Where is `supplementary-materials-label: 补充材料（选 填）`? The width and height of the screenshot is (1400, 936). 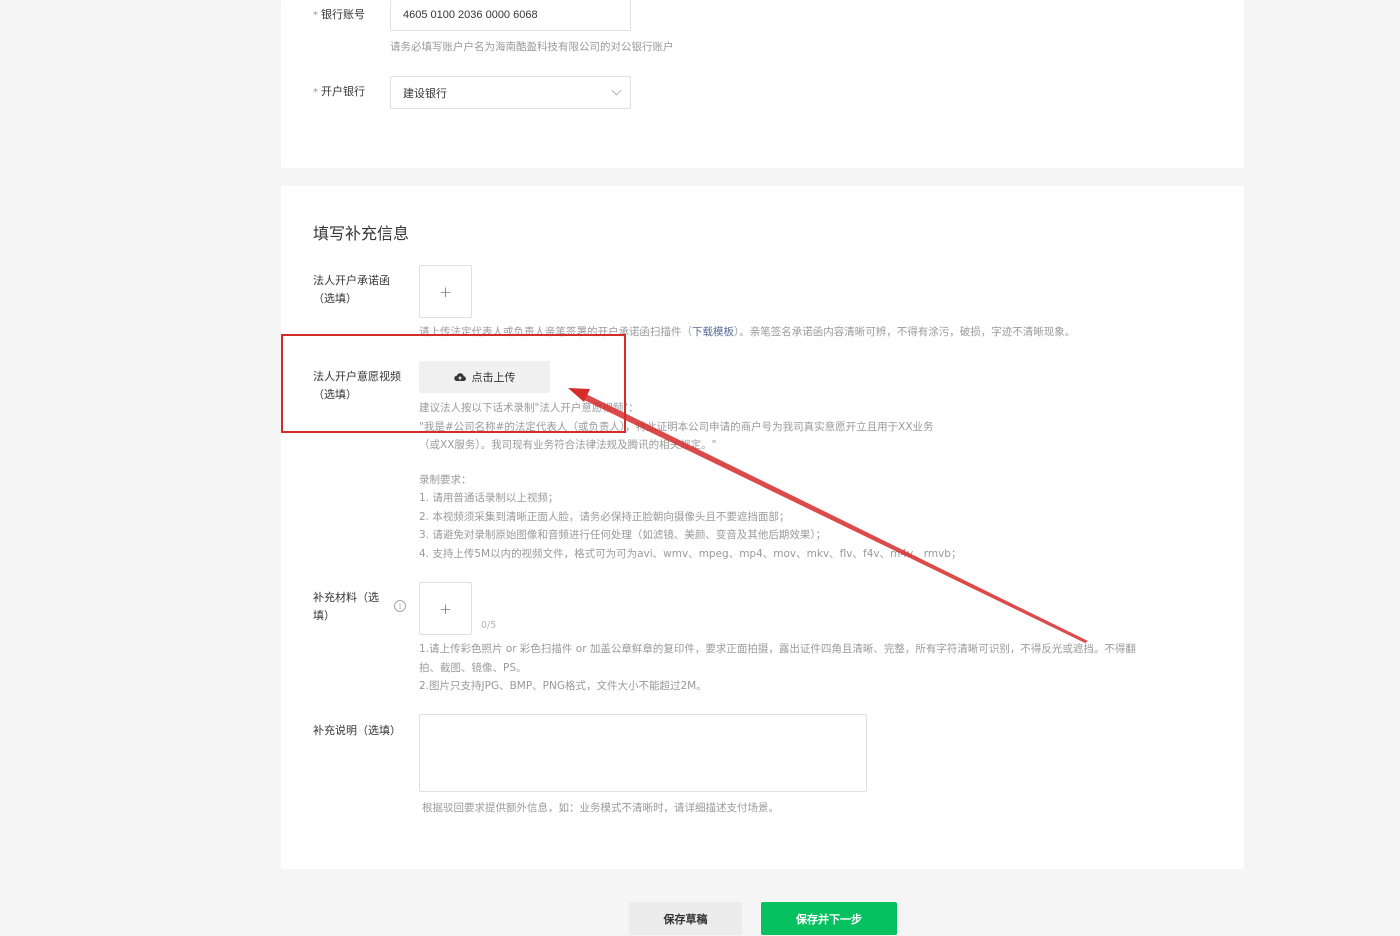 supplementary-materials-label: 补充材料（选 填） is located at coordinates (346, 606).